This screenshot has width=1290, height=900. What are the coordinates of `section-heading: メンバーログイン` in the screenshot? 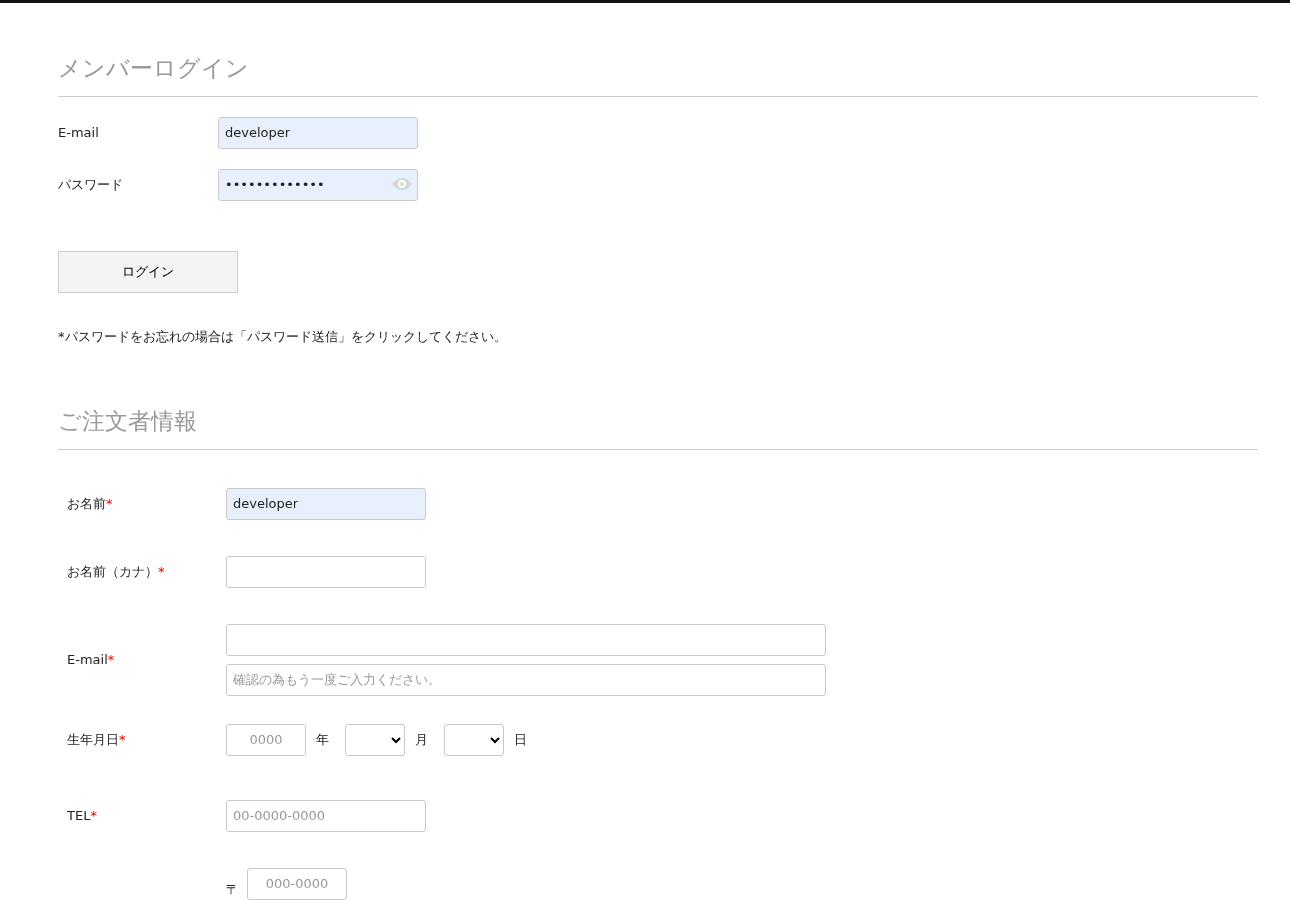 It's located at (153, 68).